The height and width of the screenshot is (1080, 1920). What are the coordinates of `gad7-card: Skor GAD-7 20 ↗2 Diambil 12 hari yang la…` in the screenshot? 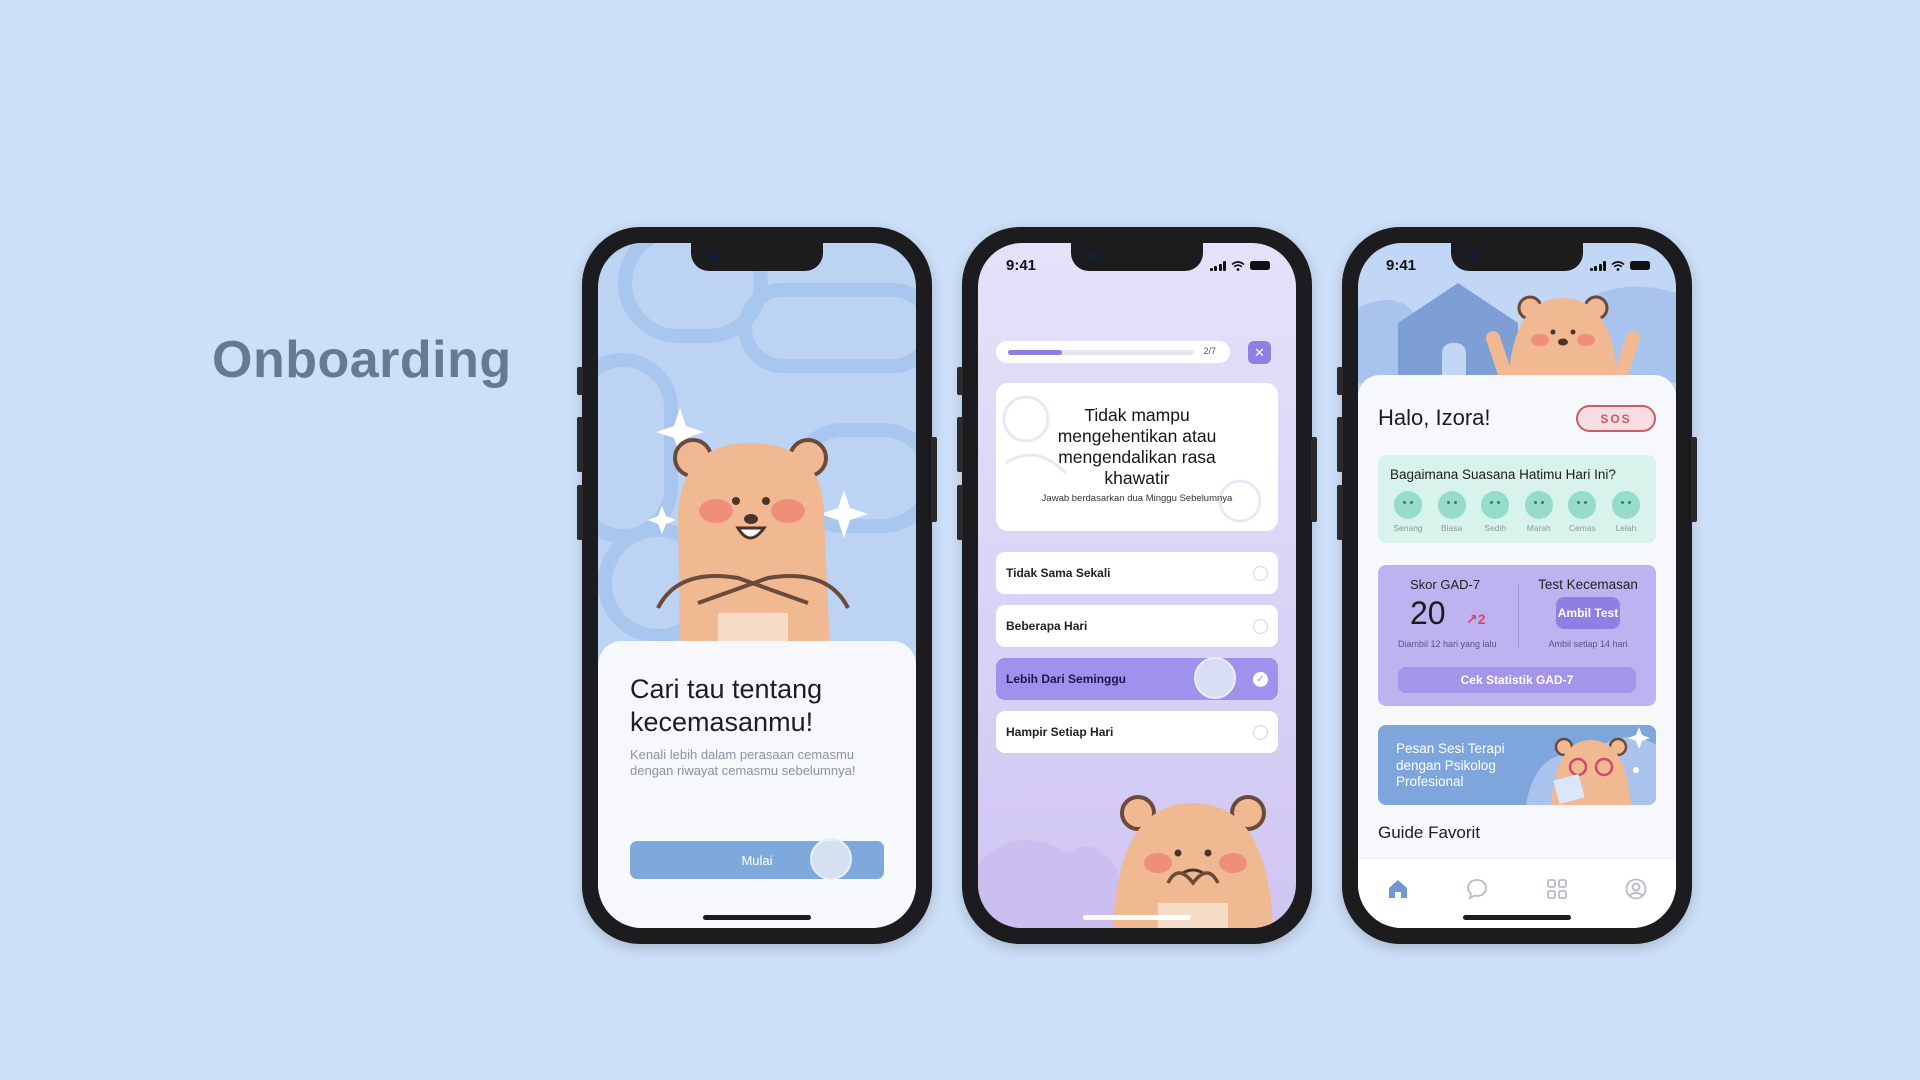 It's located at (1517, 635).